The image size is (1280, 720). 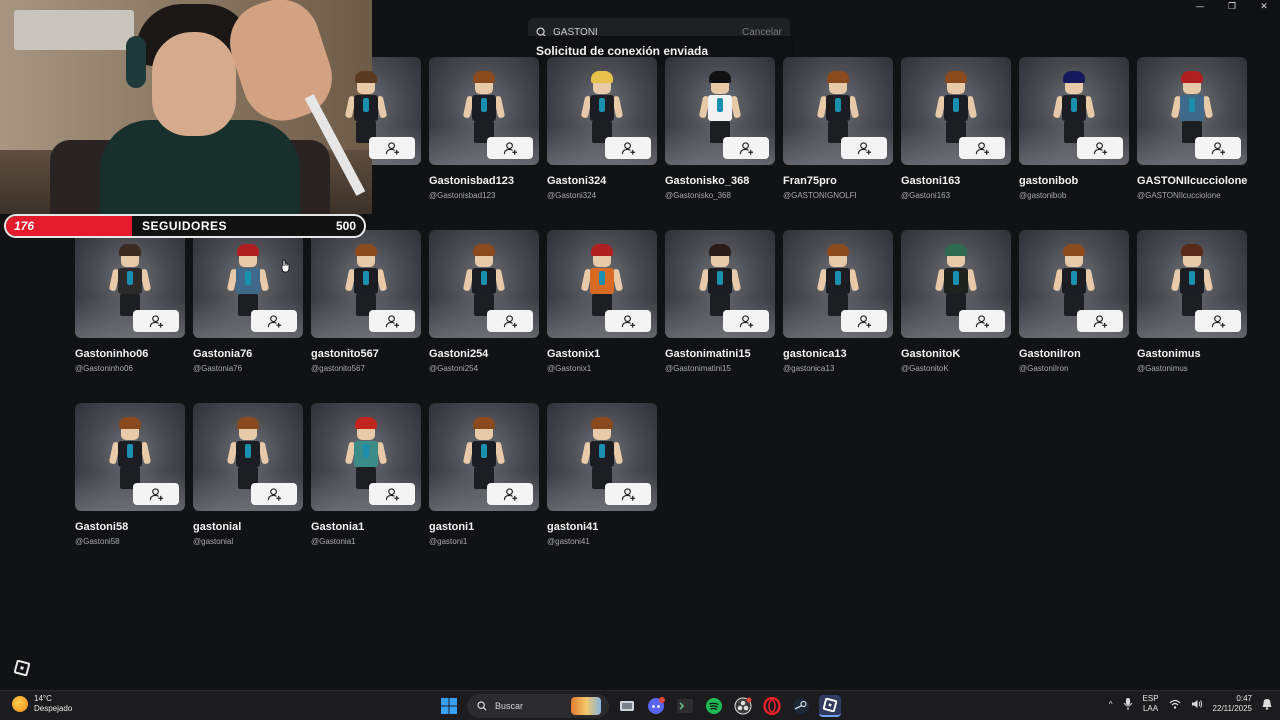 I want to click on user-card: Fran75pro @GASTONIGNOLFI, so click(x=838, y=128).